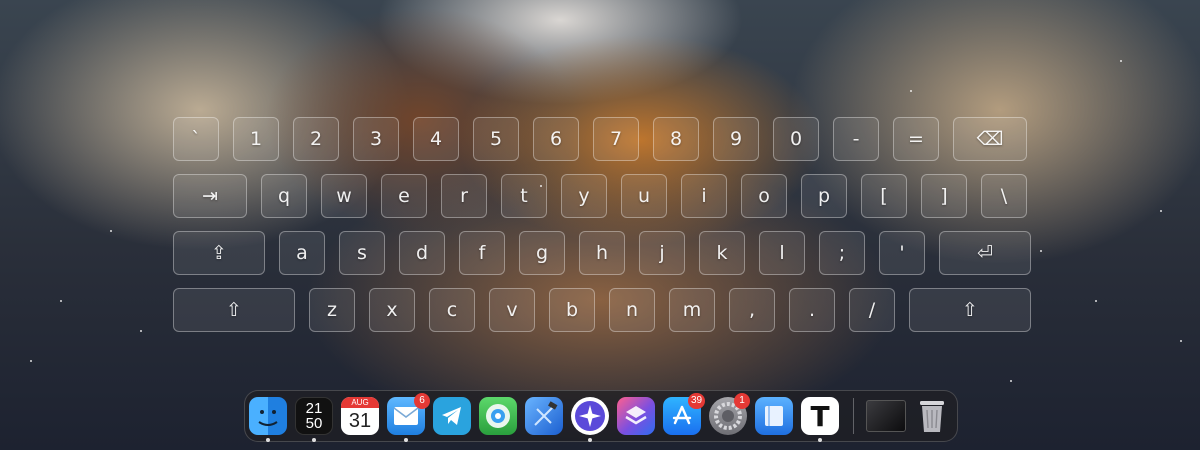 The width and height of the screenshot is (1200, 450). What do you see at coordinates (556, 139) in the screenshot?
I see `key-6: 6` at bounding box center [556, 139].